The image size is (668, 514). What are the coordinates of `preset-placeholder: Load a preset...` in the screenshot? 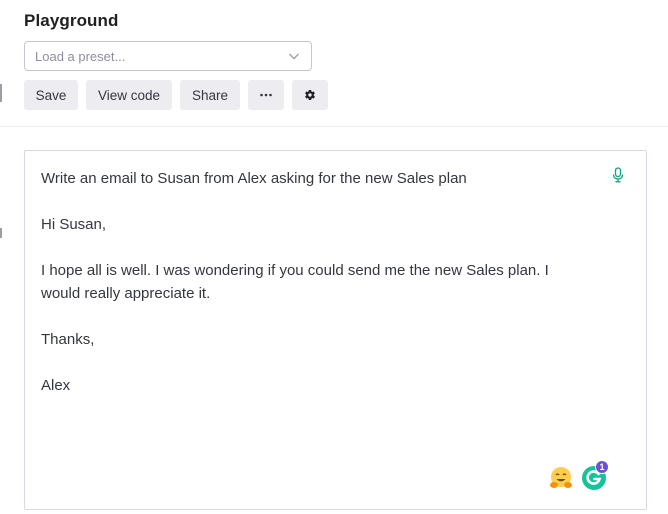 It's located at (80, 56).